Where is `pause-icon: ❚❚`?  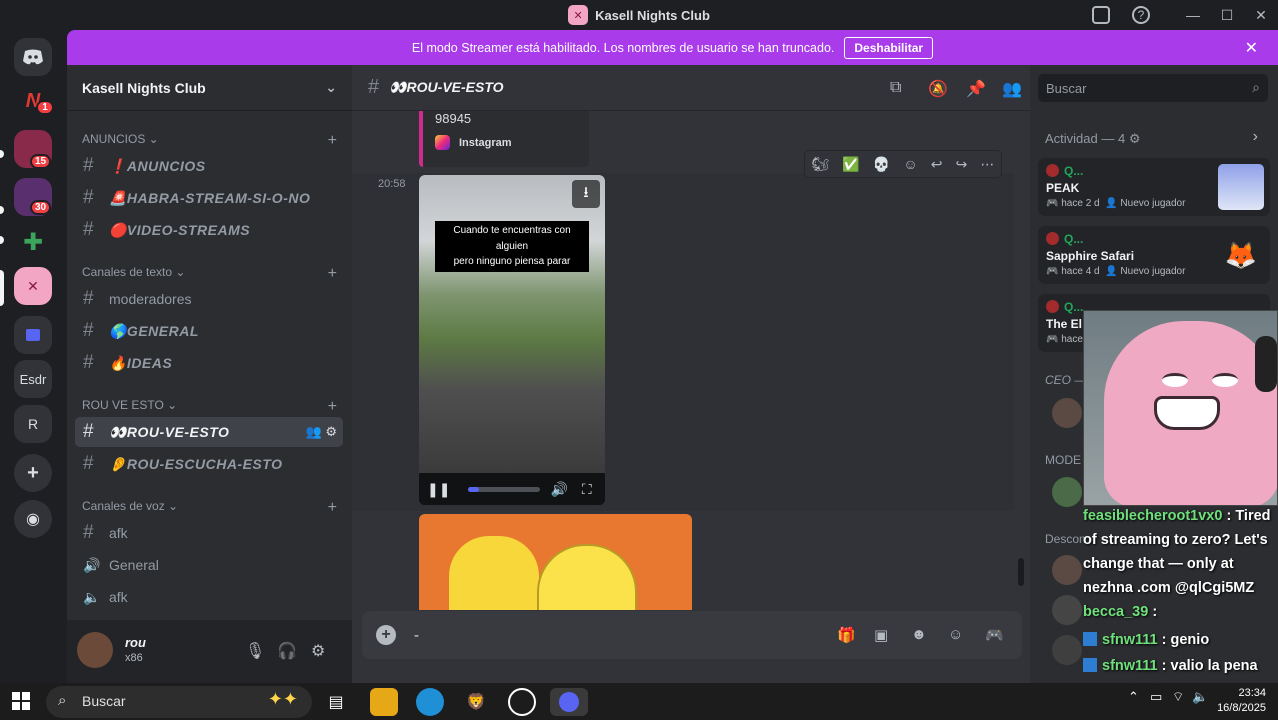
pause-icon: ❚❚ is located at coordinates (438, 489).